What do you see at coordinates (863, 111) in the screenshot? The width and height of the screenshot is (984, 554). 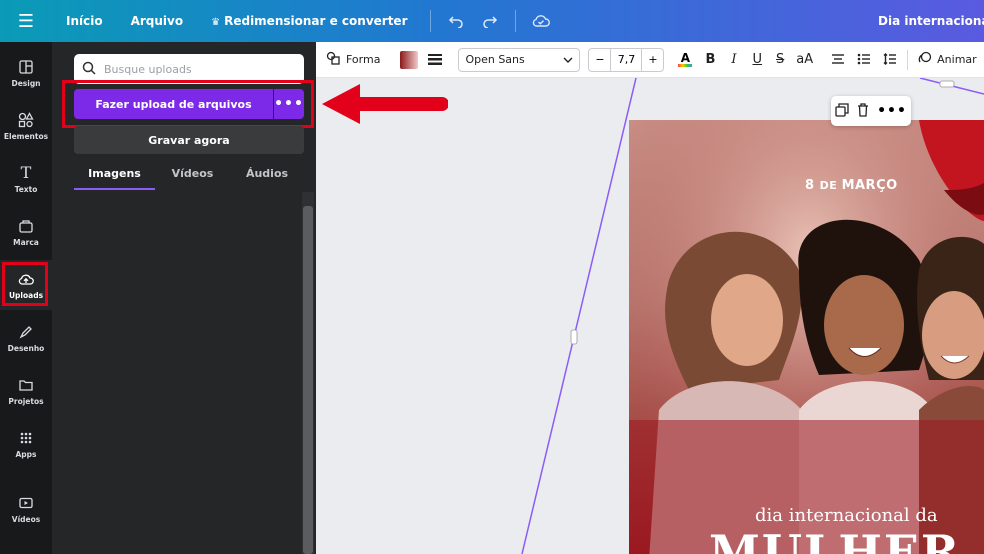 I see `trash-icon` at bounding box center [863, 111].